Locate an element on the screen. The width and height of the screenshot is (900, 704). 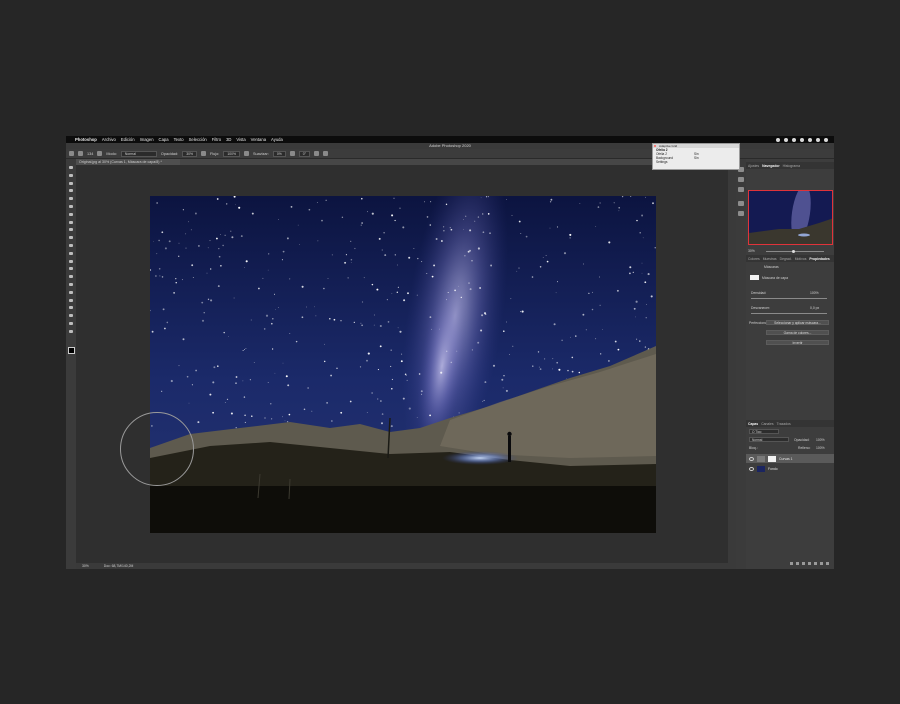
foreground-color-swatch is located at coordinates (71, 350).